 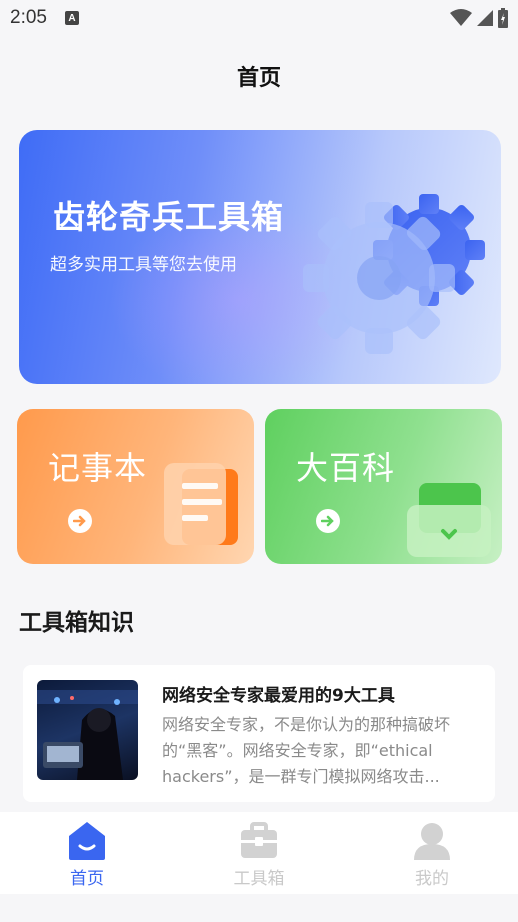 What do you see at coordinates (169, 217) in the screenshot?
I see `banner-title: 齿轮奇兵工具箱` at bounding box center [169, 217].